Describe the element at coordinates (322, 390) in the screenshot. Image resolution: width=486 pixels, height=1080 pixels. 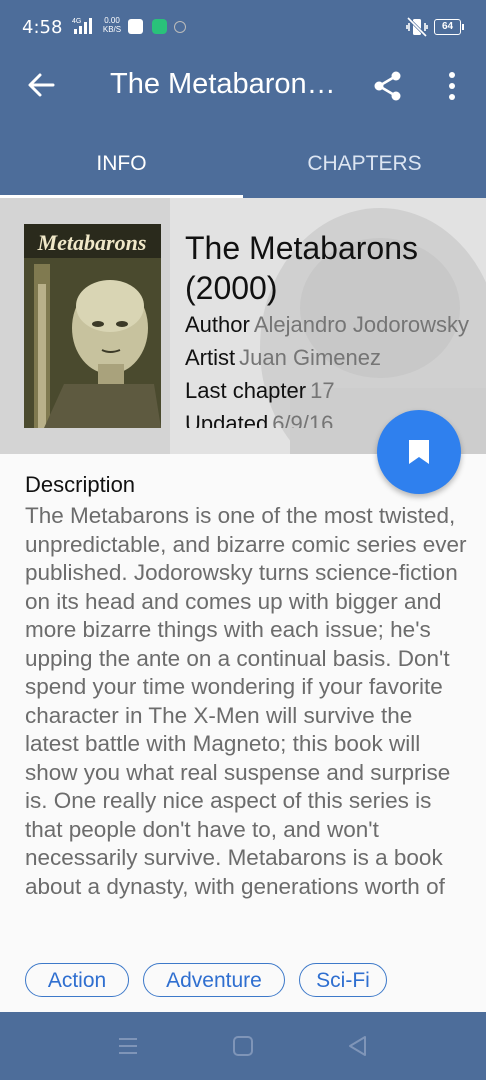
I see `last-chapter-value: 17` at that location.